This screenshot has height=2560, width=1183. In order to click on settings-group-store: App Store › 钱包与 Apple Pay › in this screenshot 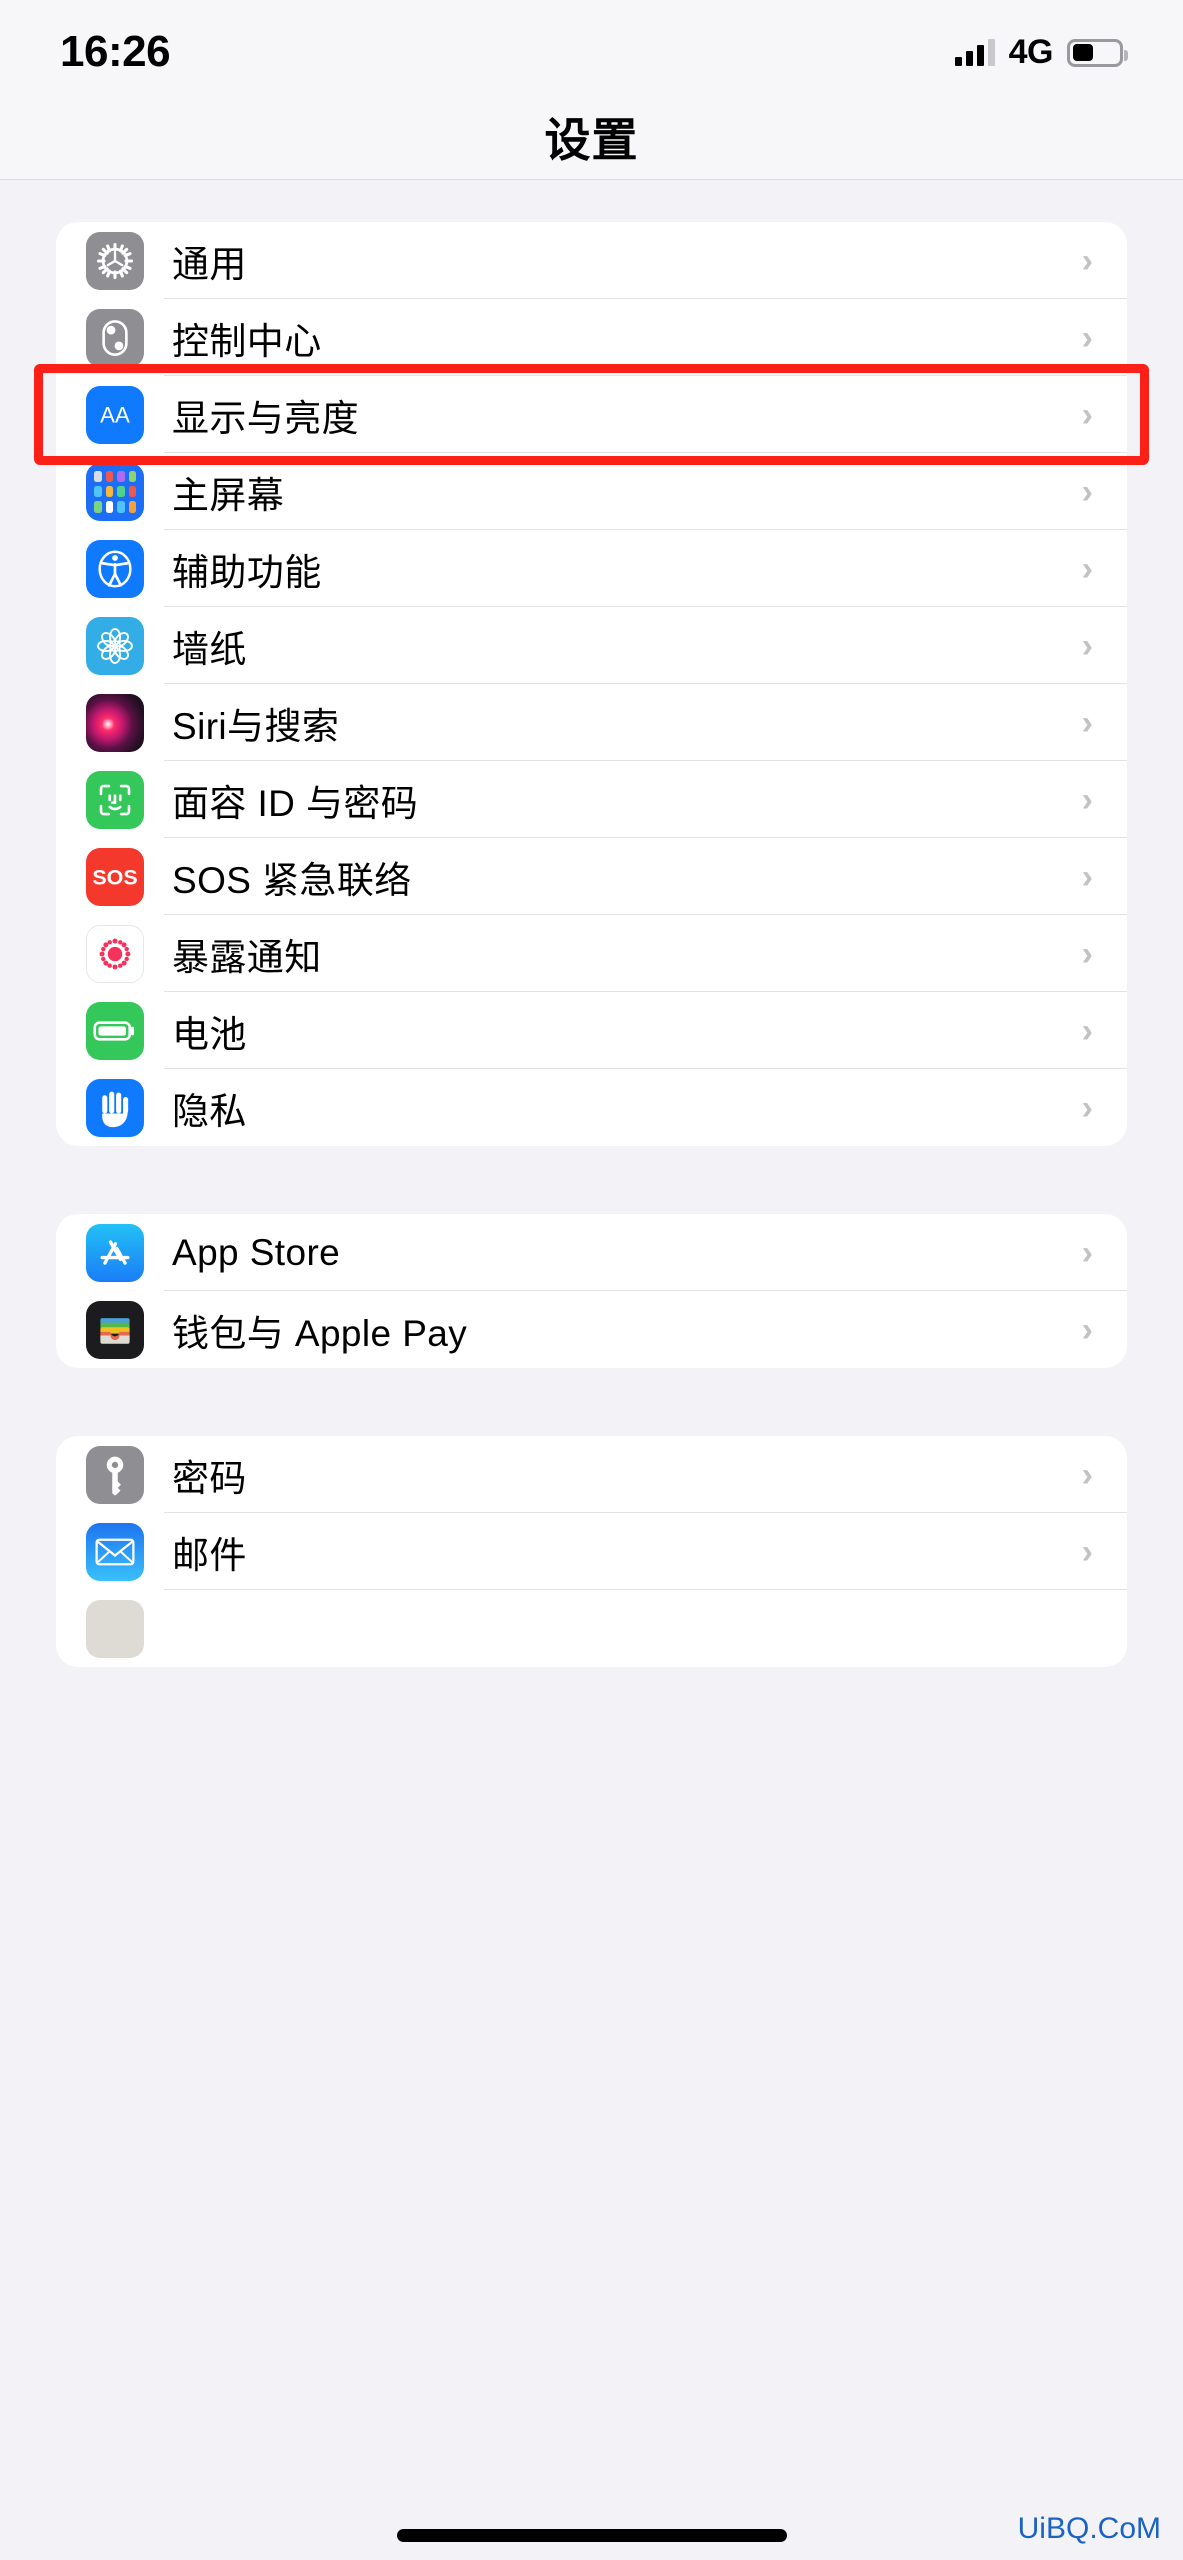, I will do `click(591, 1291)`.